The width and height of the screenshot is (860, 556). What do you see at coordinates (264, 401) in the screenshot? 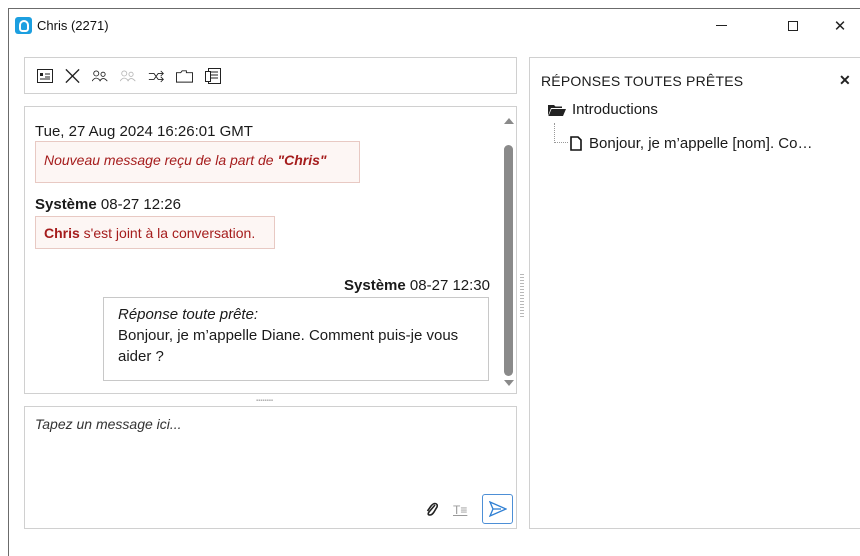
I see `horizontal-splitter-grip: ▪▪▪▪▪▪▪▪` at bounding box center [264, 401].